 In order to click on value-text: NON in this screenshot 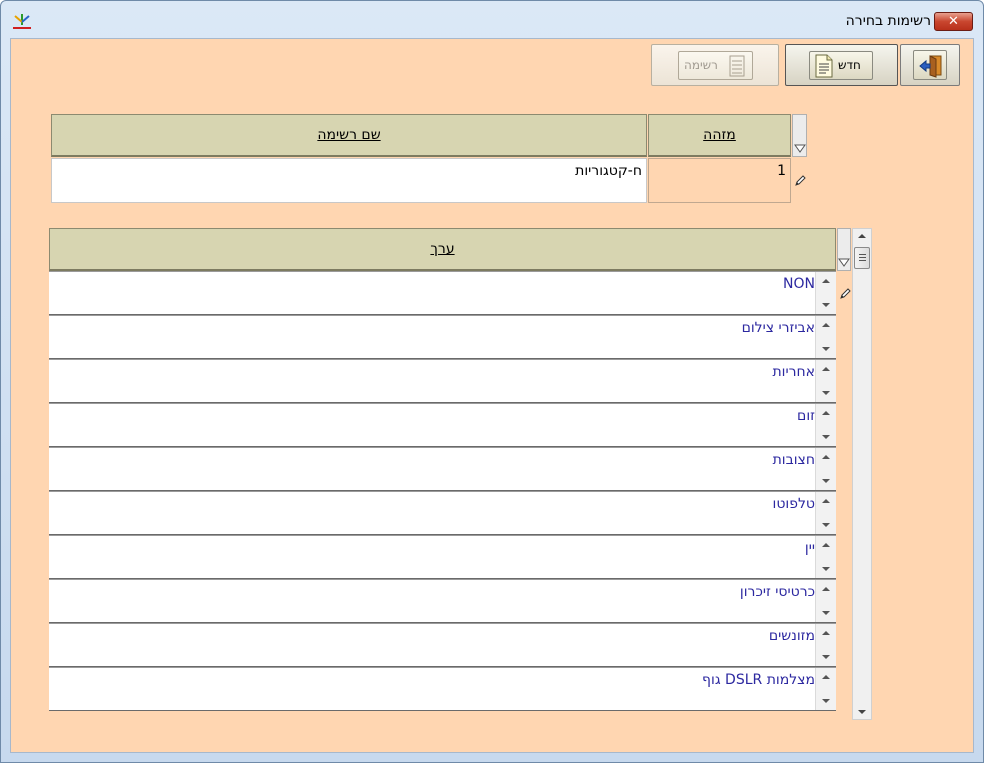, I will do `click(799, 284)`.